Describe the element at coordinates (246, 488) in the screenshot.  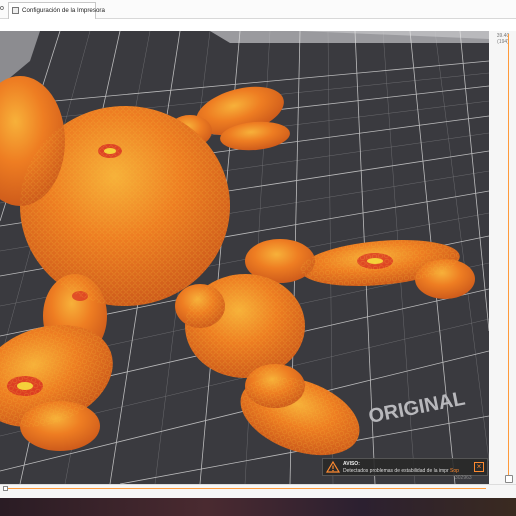
I see `horizontal-move-slider` at that location.